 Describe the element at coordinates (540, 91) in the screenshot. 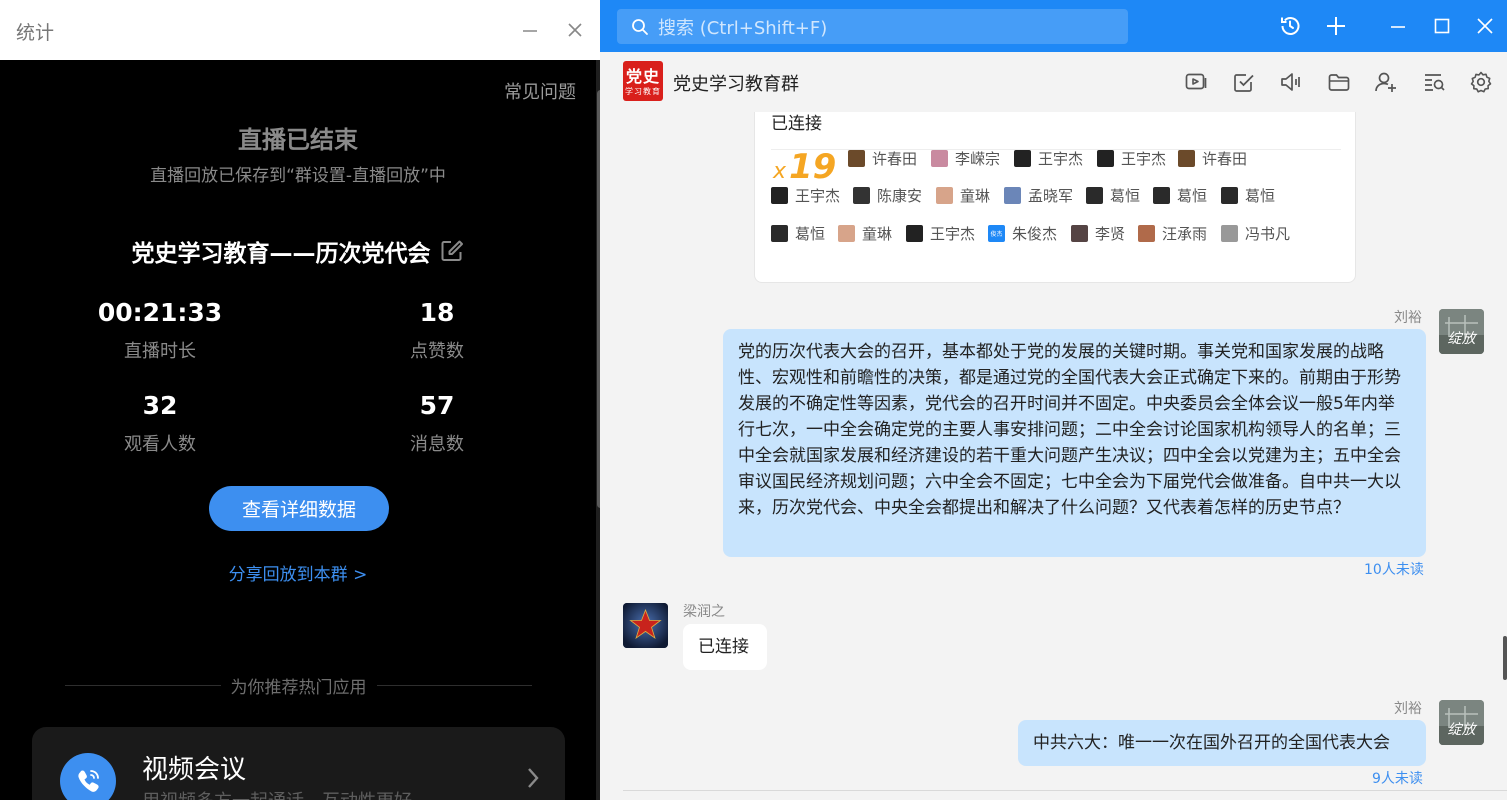

I see `faq-link: 常见问题` at that location.